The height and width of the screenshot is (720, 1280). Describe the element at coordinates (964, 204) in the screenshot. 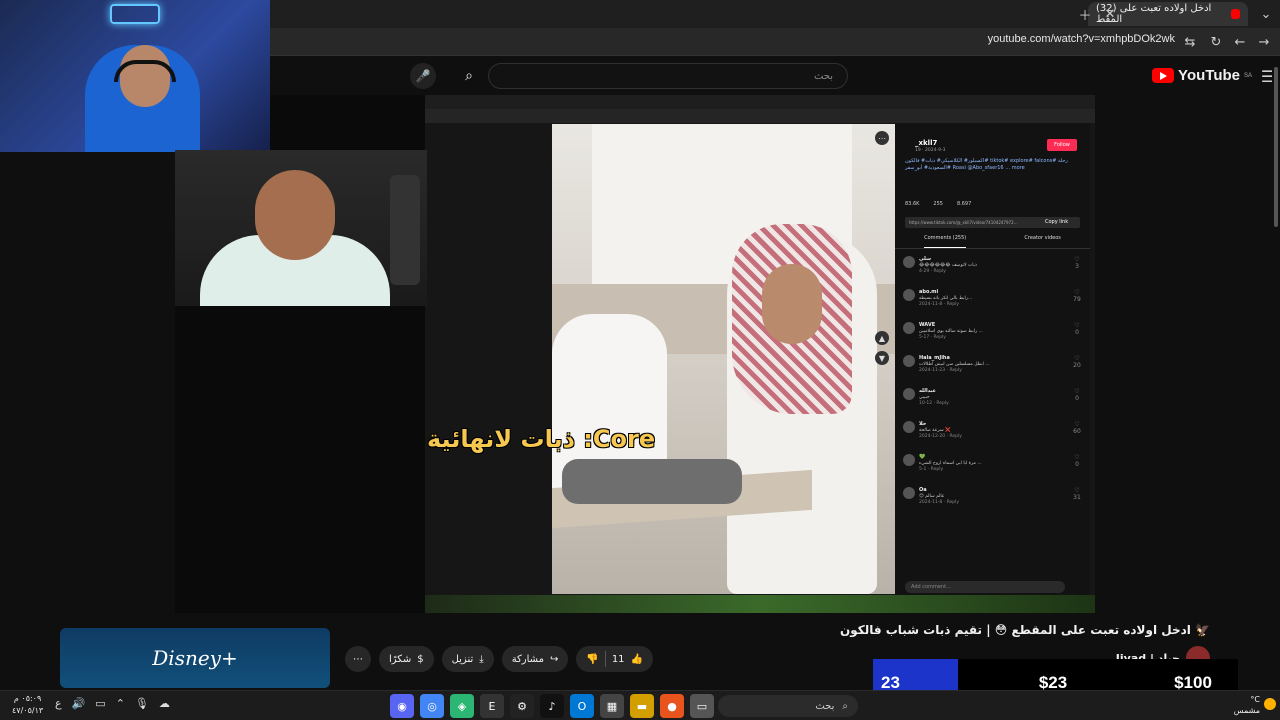

I see `saves-count: 8.697` at that location.